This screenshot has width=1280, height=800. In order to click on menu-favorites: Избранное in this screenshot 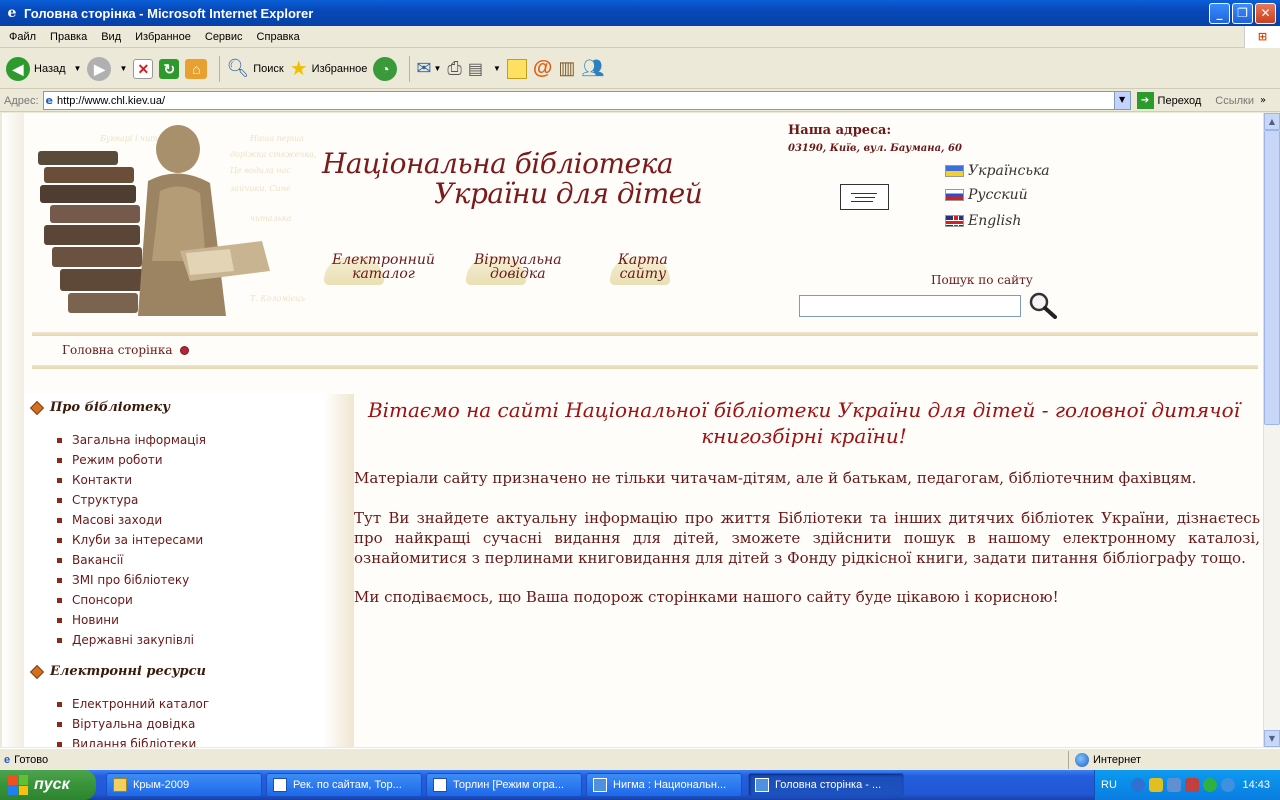, I will do `click(163, 37)`.